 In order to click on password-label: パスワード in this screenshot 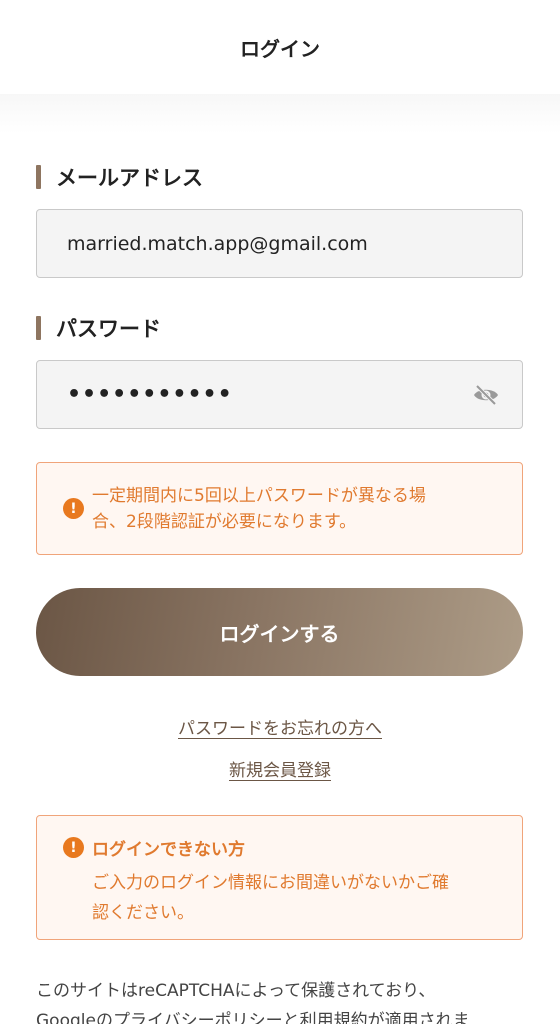, I will do `click(98, 328)`.